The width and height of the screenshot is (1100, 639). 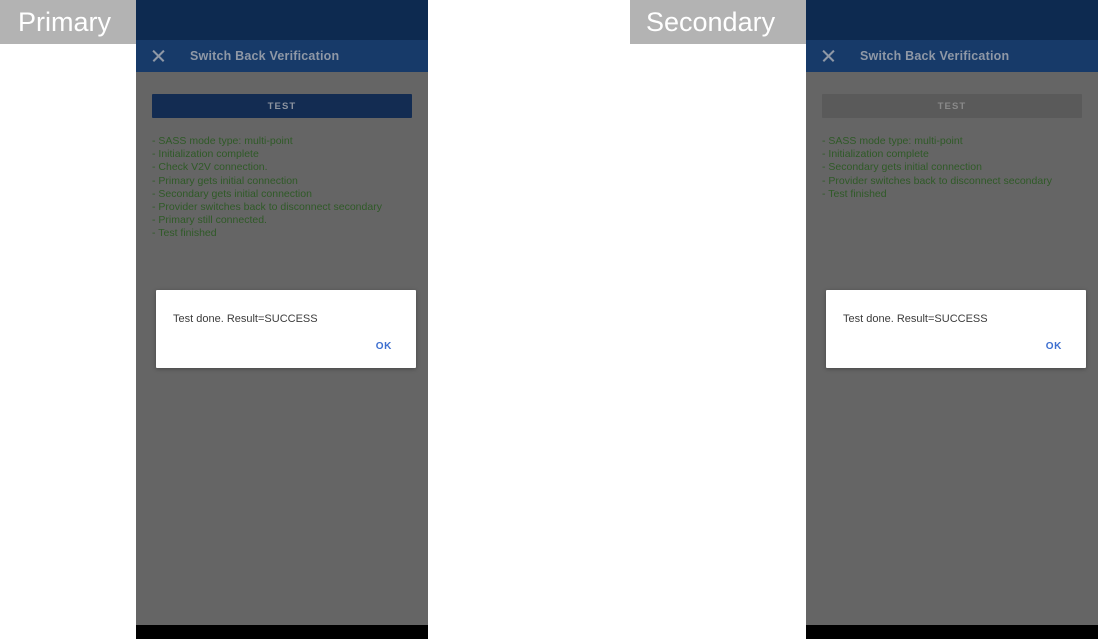 What do you see at coordinates (64, 22) in the screenshot?
I see `caption-label: Primary` at bounding box center [64, 22].